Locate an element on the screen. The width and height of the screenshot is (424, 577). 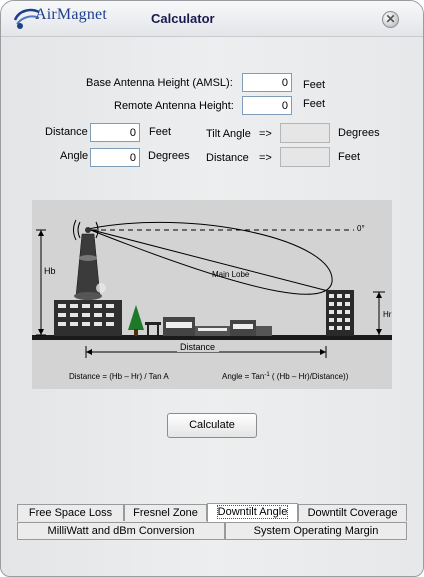
tab-system-operating-margin: System Operating Margin is located at coordinates (316, 531).